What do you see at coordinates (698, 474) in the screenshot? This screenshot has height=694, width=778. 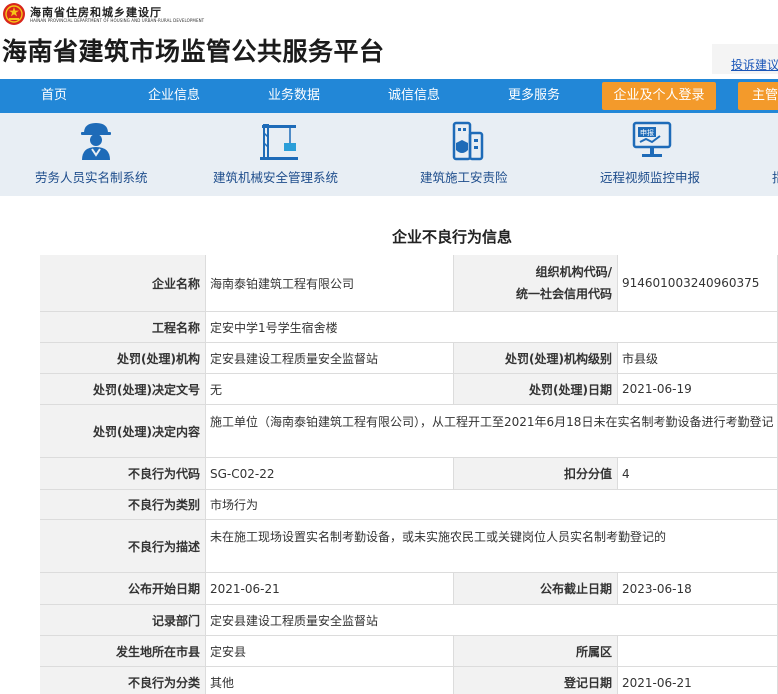 I see `deduction-value: 4` at bounding box center [698, 474].